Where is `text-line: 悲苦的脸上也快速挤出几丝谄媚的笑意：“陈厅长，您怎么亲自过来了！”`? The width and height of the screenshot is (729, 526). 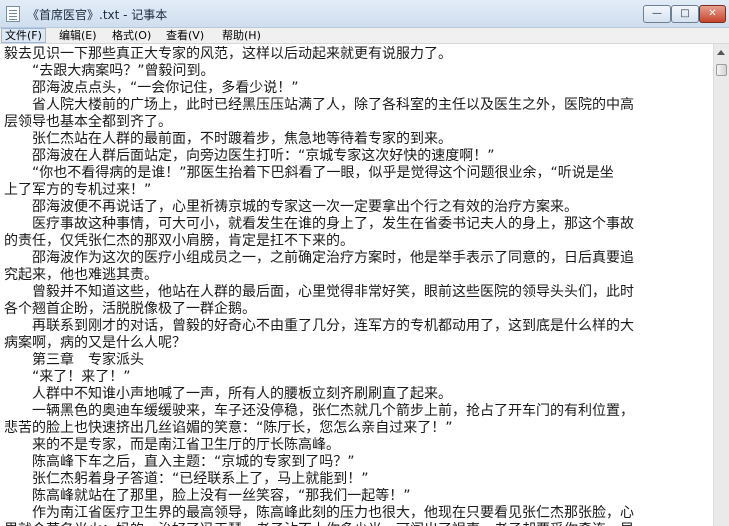
text-line: 悲苦的脸上也快速挤出几丝谄媚的笑意：“陈厅长，您怎么亲自过来了！” is located at coordinates (228, 428).